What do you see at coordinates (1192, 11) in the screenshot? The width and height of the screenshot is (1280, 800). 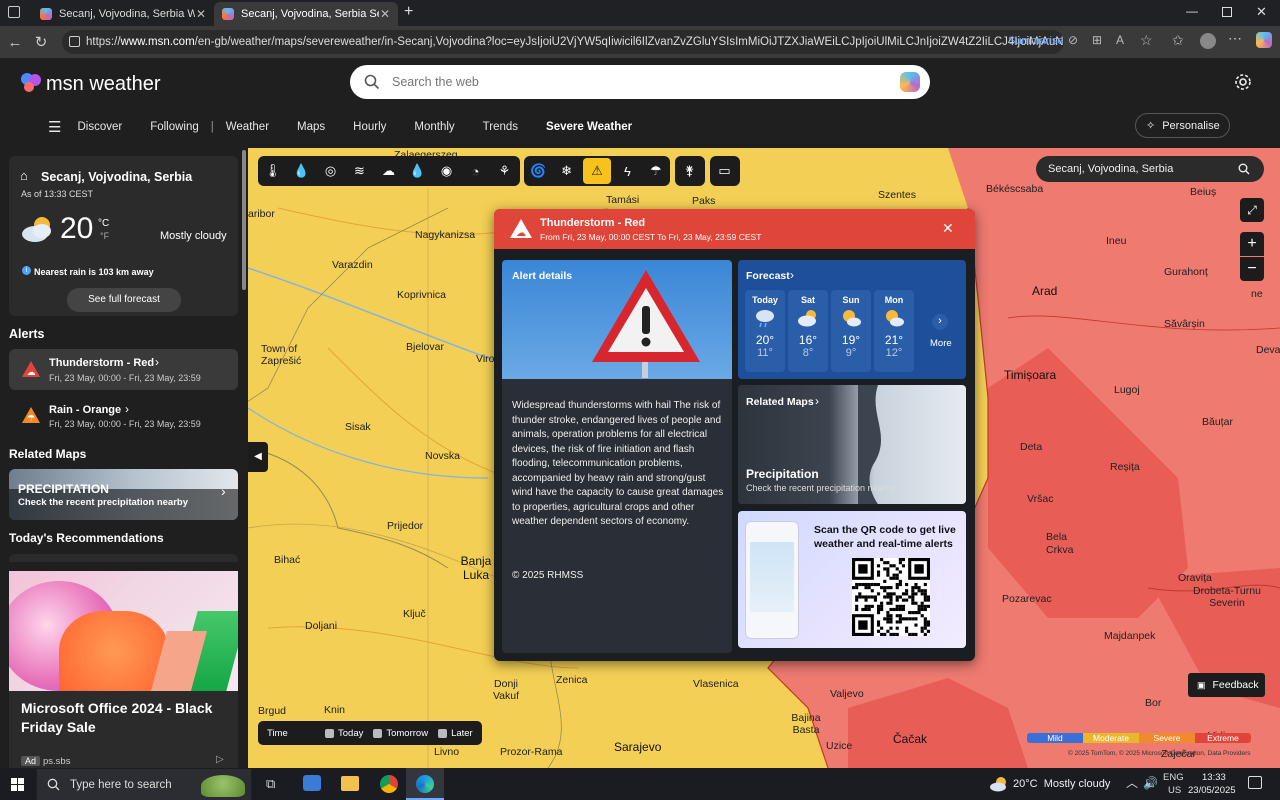 I see `minimize-icon: —` at bounding box center [1192, 11].